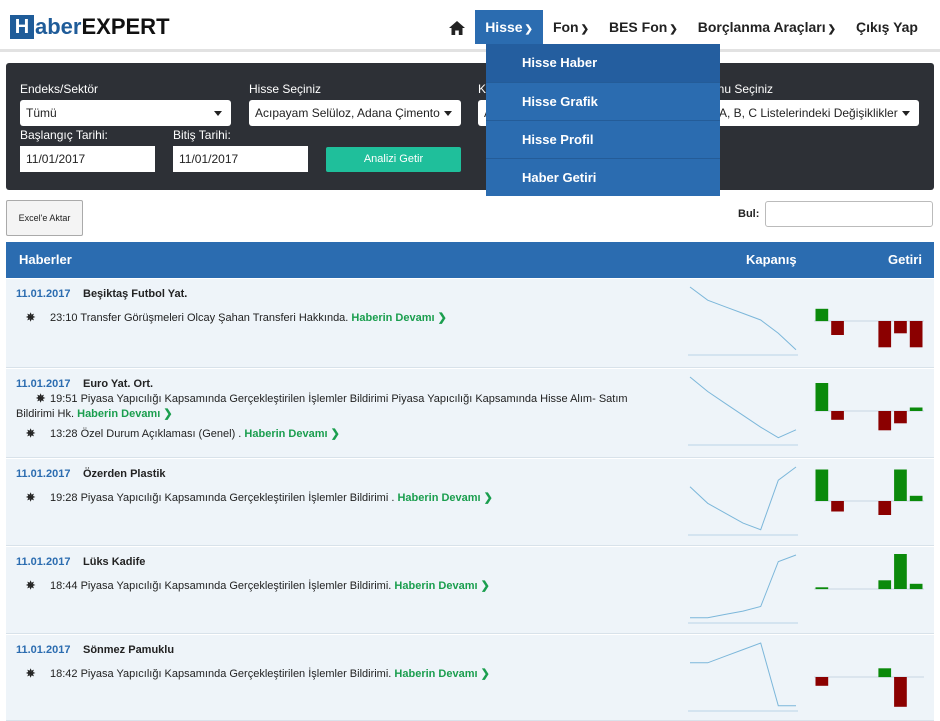  What do you see at coordinates (603, 101) in the screenshot?
I see `menu-item-hisse-grafik: Hisse Grafik` at bounding box center [603, 101].